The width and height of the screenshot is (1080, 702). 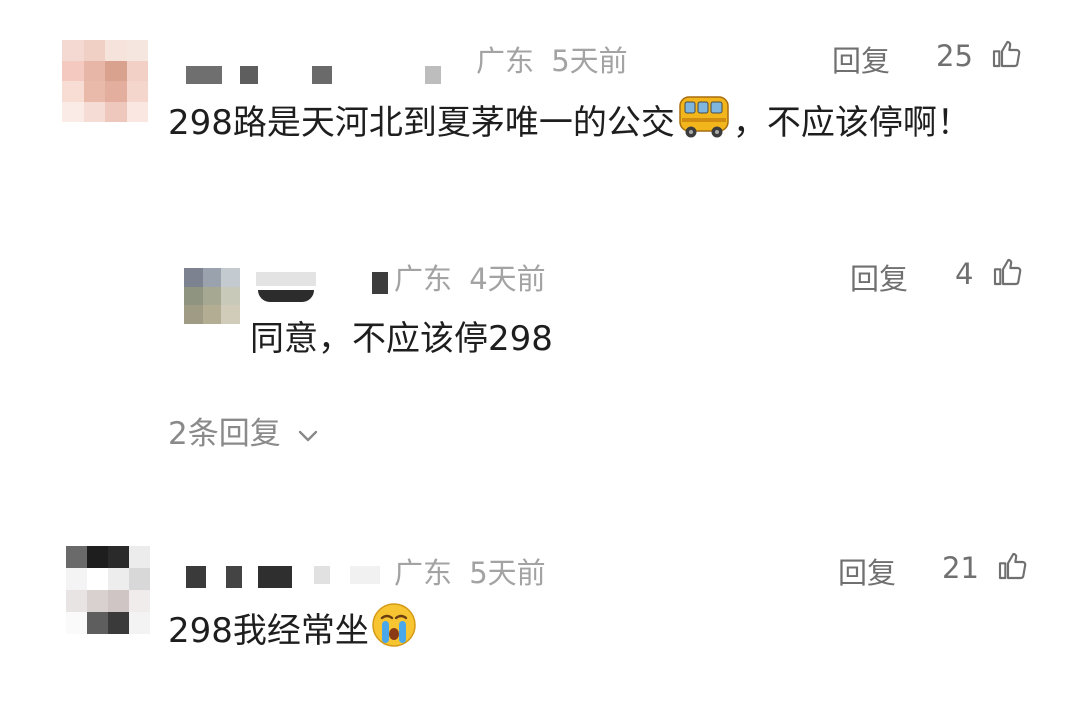 I want to click on like-button: 25, so click(x=979, y=55).